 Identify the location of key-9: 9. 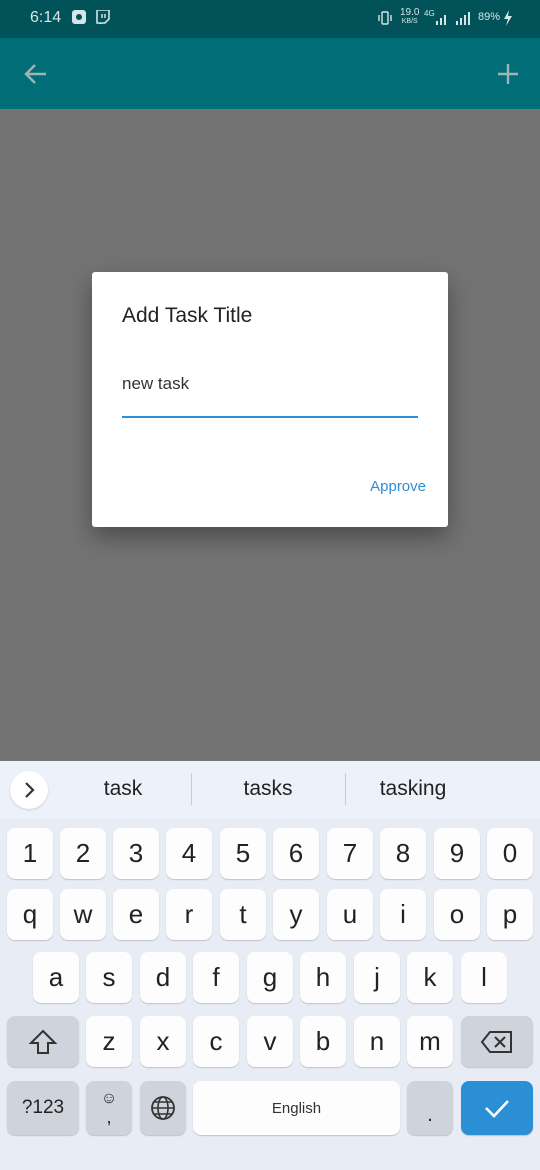
(457, 853).